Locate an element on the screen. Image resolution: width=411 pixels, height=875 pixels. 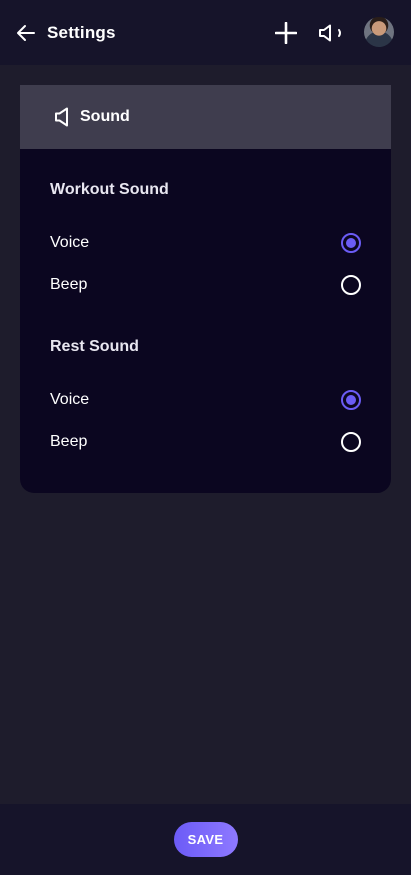
page-title: Settings is located at coordinates (81, 32).